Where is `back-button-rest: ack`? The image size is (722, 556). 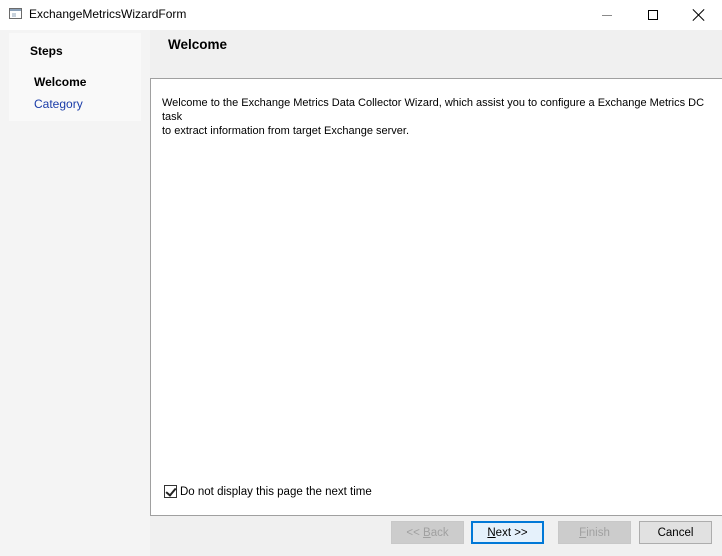
back-button-rest: ack is located at coordinates (439, 532).